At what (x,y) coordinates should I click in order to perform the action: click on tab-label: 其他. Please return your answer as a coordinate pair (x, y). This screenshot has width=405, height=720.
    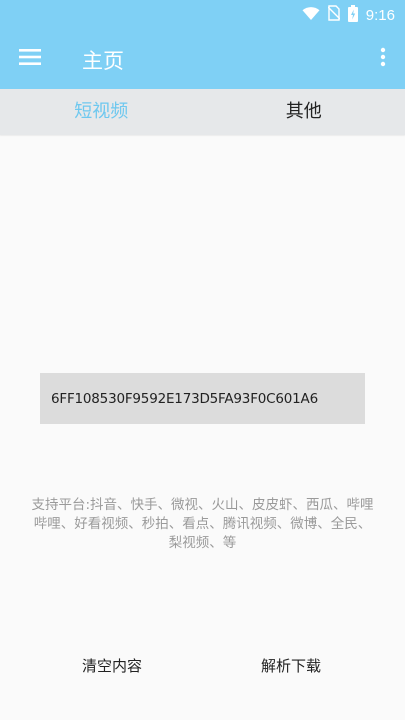
    Looking at the image, I should click on (303, 111).